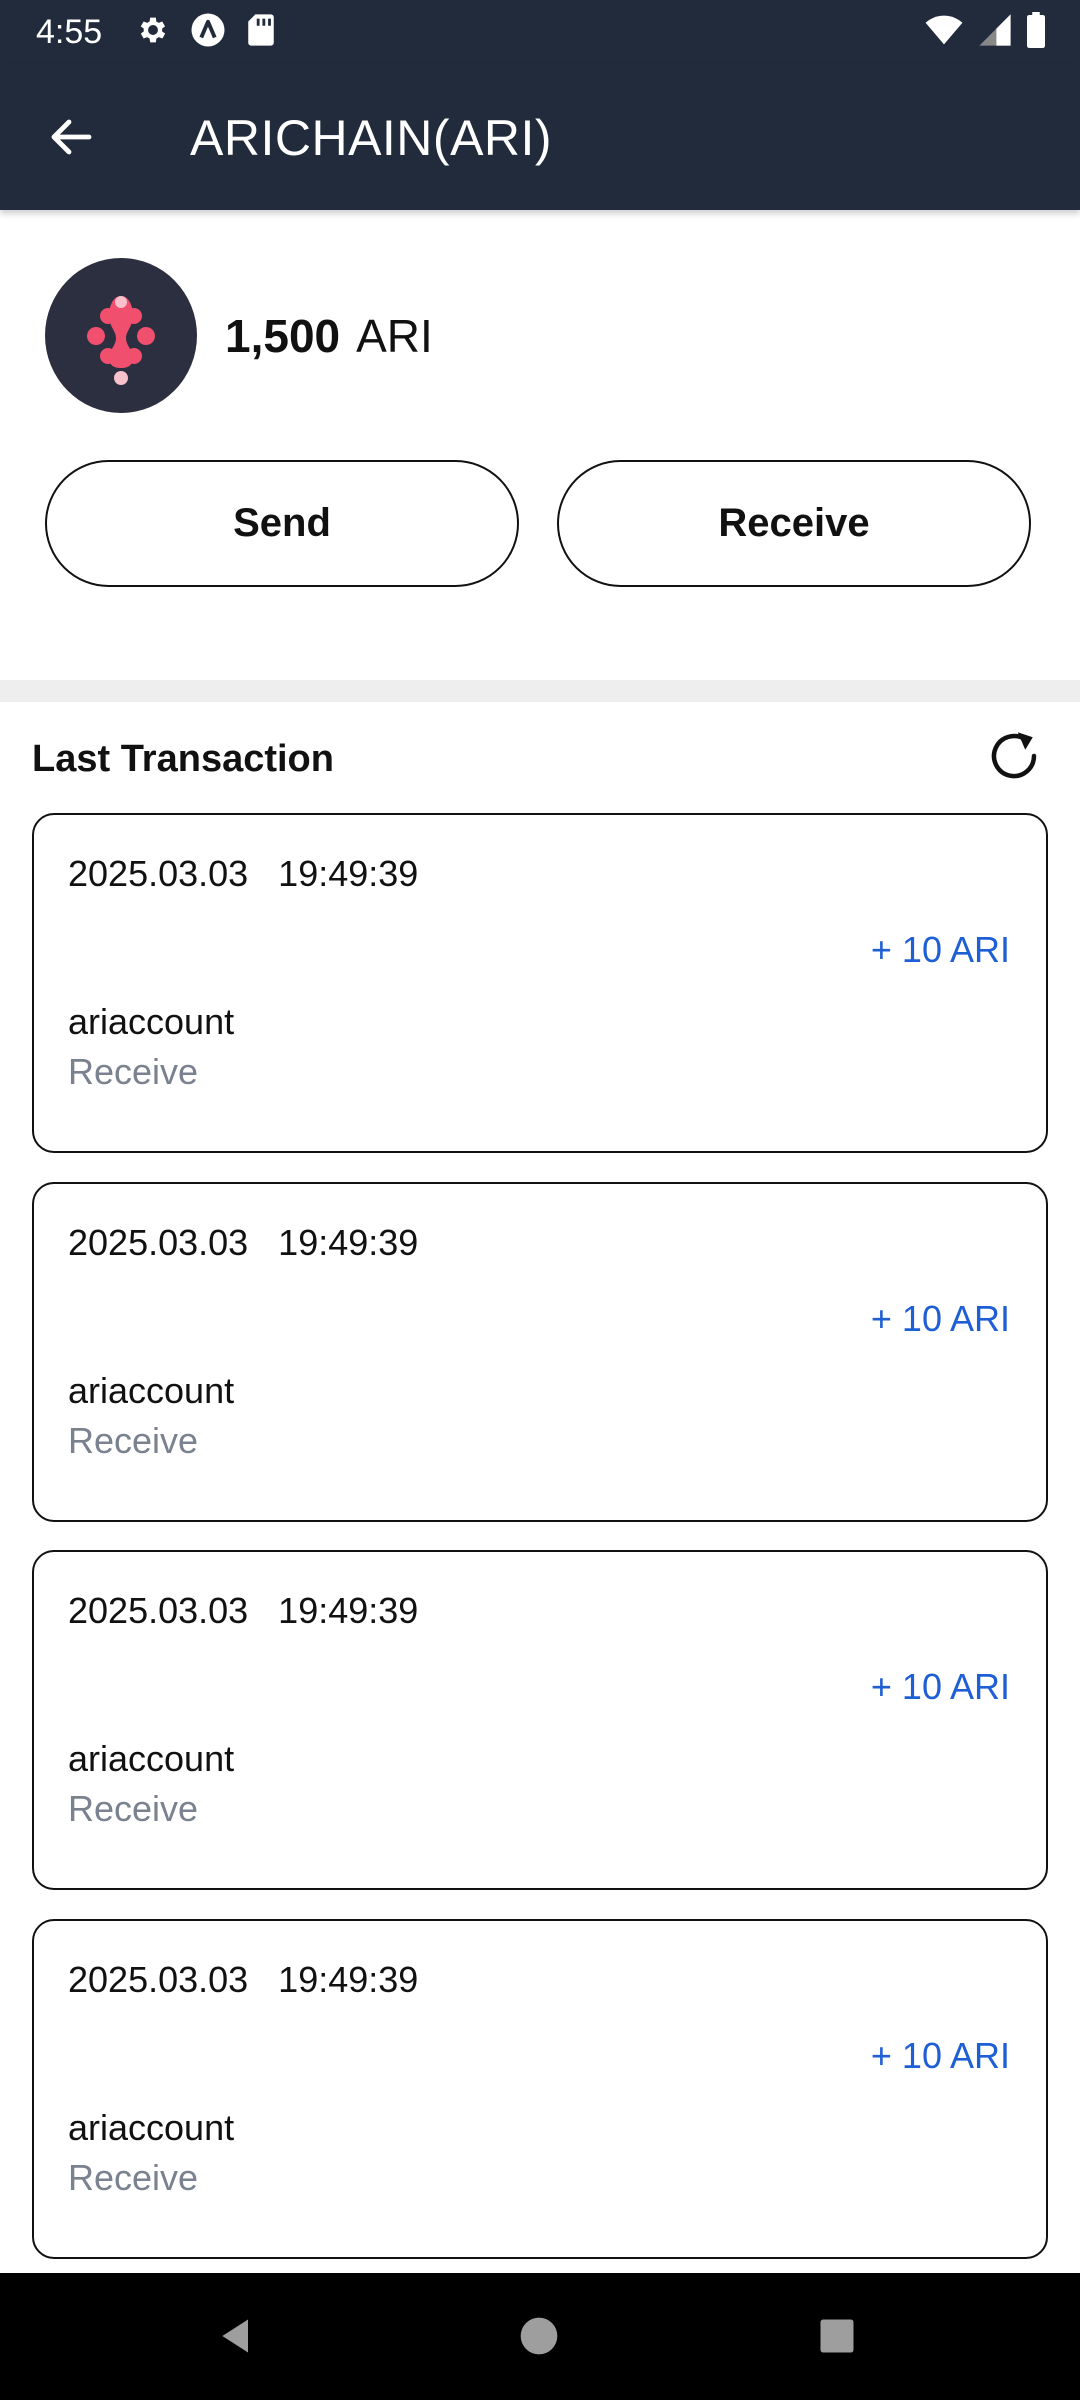  What do you see at coordinates (183, 759) in the screenshot?
I see `section-title: Last Transaction` at bounding box center [183, 759].